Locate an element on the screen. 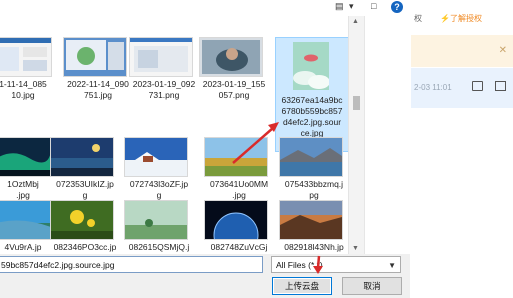 Image resolution: width=513 pixels, height=298 pixels. file-list-row: 2-03 11:01 is located at coordinates (461, 88).